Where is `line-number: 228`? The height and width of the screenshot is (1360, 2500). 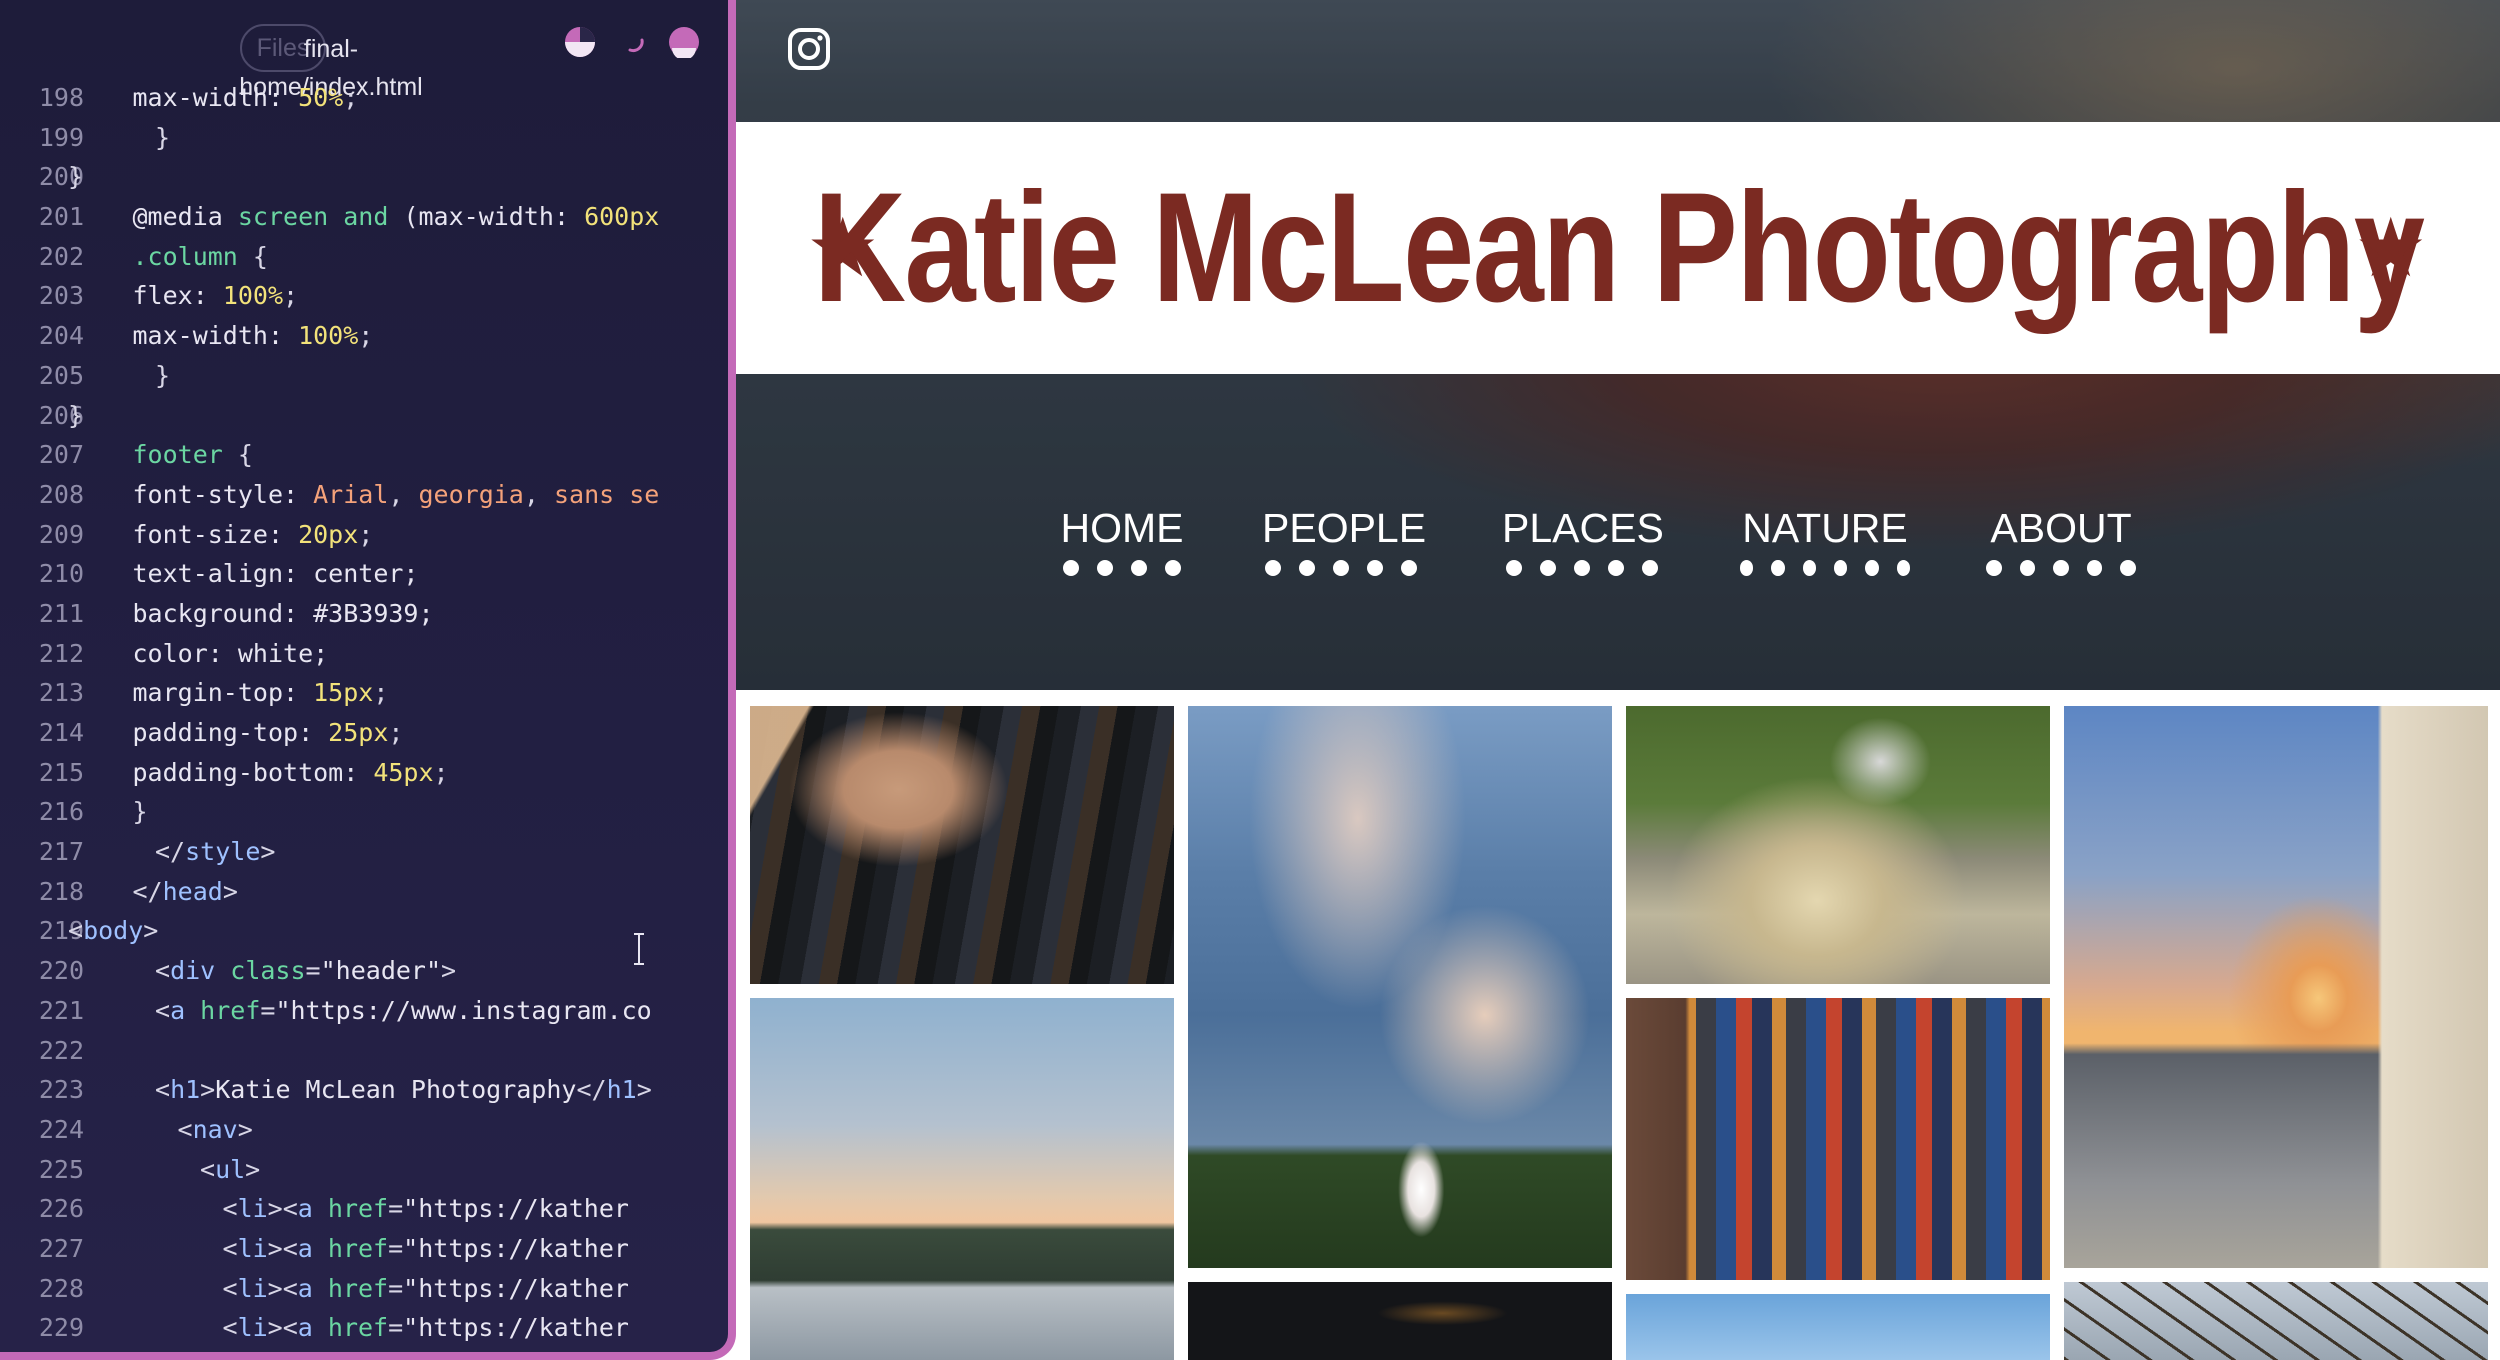
line-number: 228 is located at coordinates (61, 1288).